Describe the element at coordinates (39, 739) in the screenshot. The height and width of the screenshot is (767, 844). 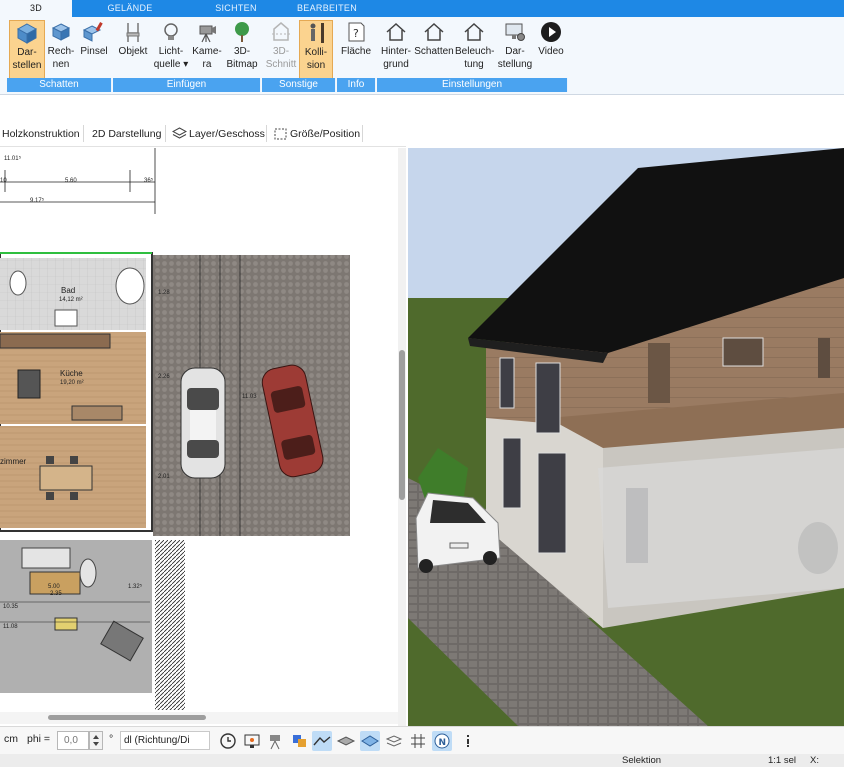
I see `phi-label: phi =` at that location.